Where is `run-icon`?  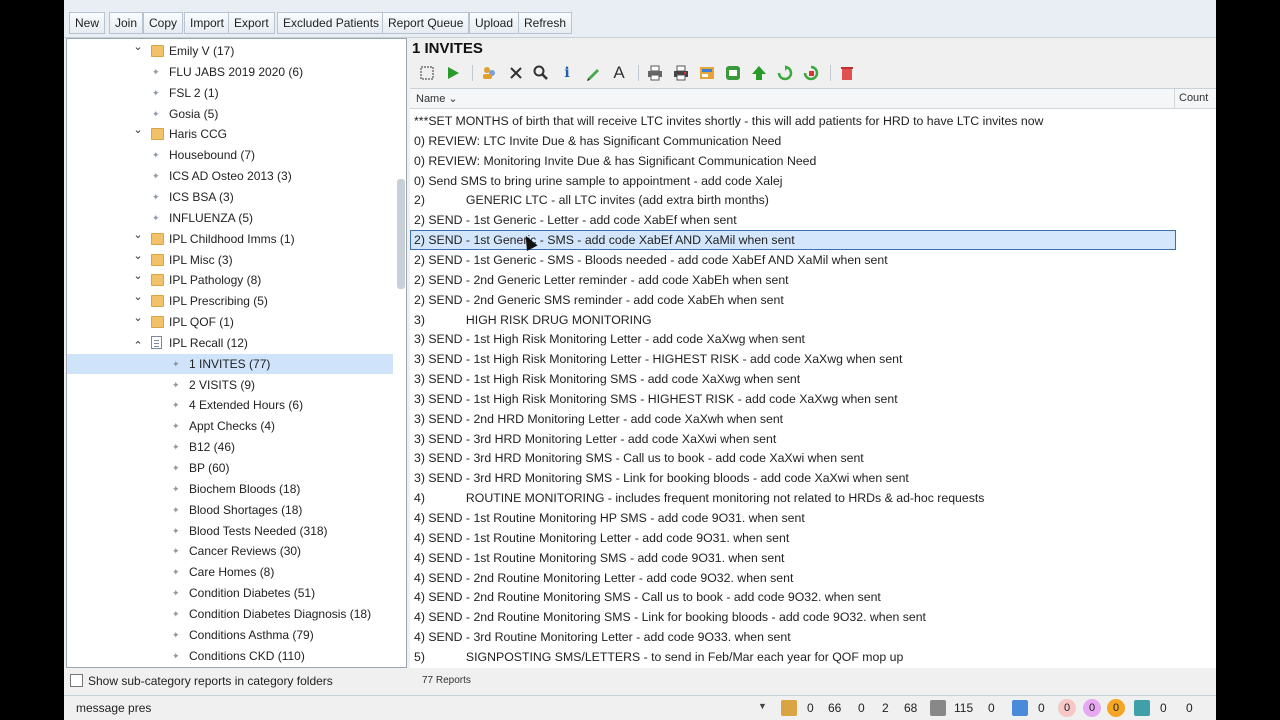
run-icon is located at coordinates (453, 73).